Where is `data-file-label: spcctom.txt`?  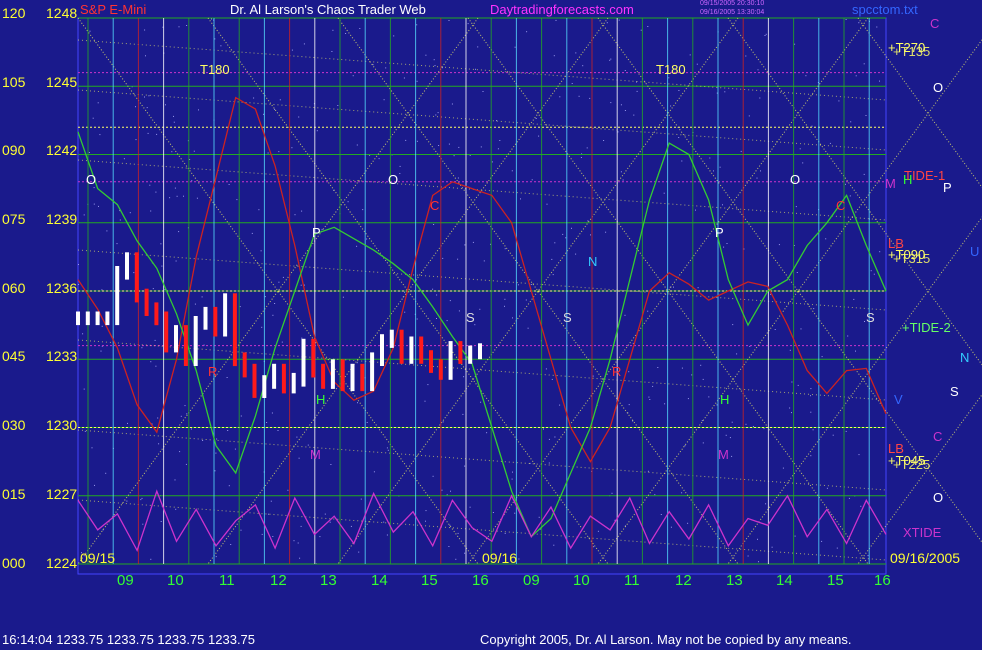
data-file-label: spcctom.txt is located at coordinates (885, 9).